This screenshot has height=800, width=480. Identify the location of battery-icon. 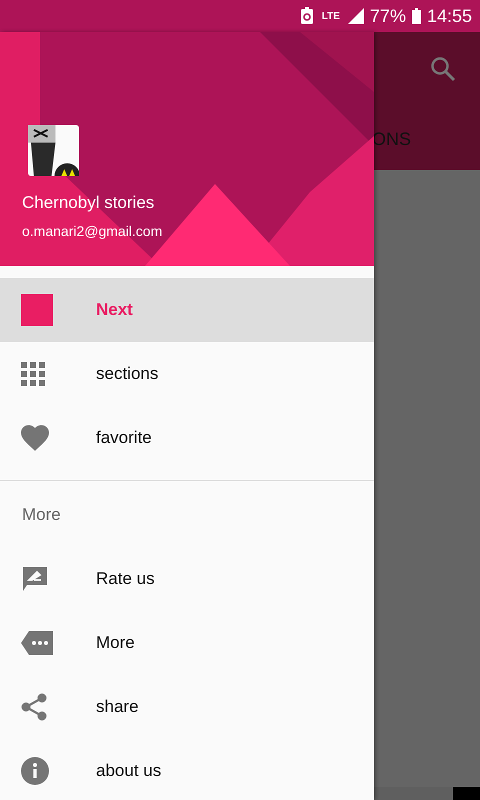
(416, 16).